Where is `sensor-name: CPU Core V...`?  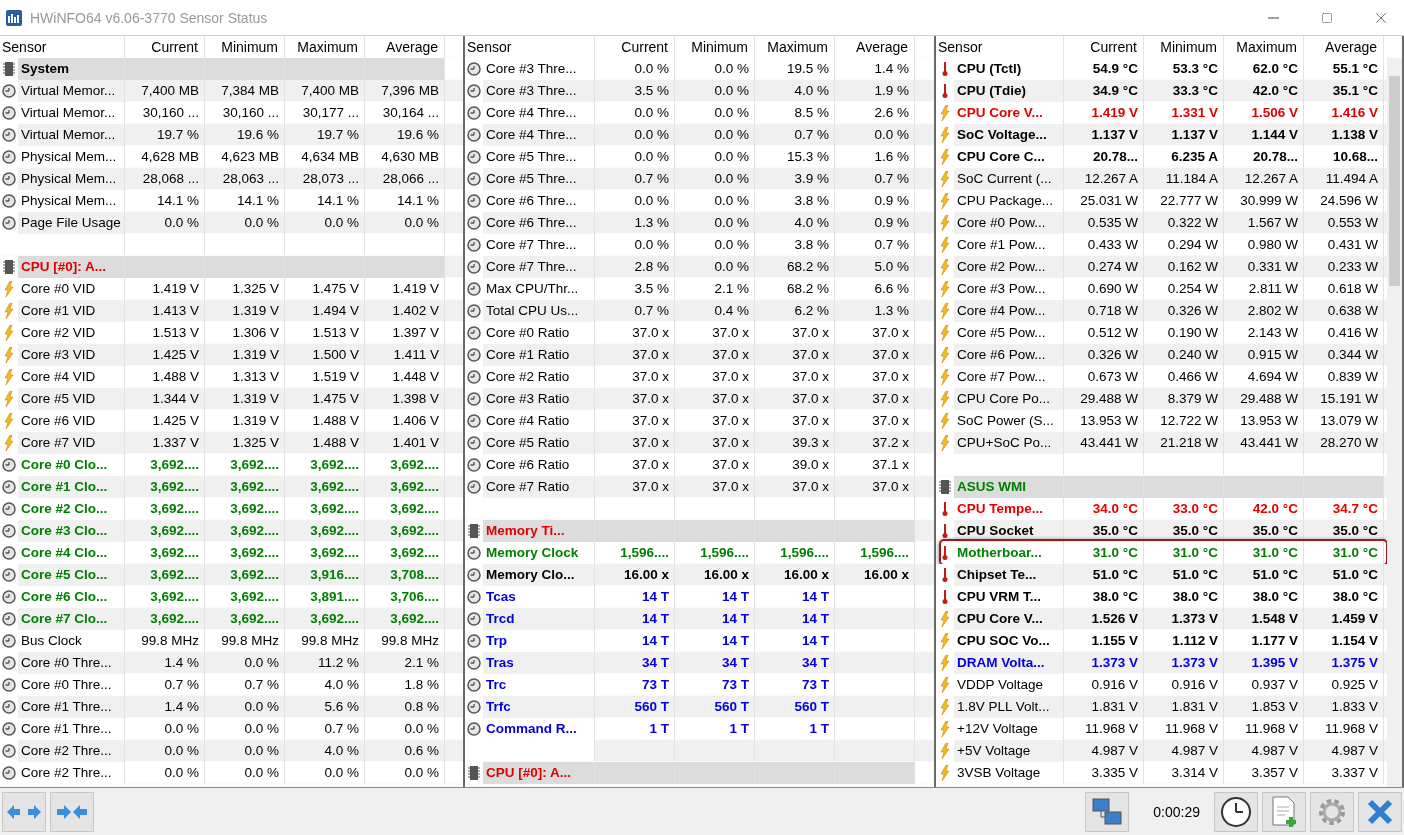
sensor-name: CPU Core V... is located at coordinates (1008, 619).